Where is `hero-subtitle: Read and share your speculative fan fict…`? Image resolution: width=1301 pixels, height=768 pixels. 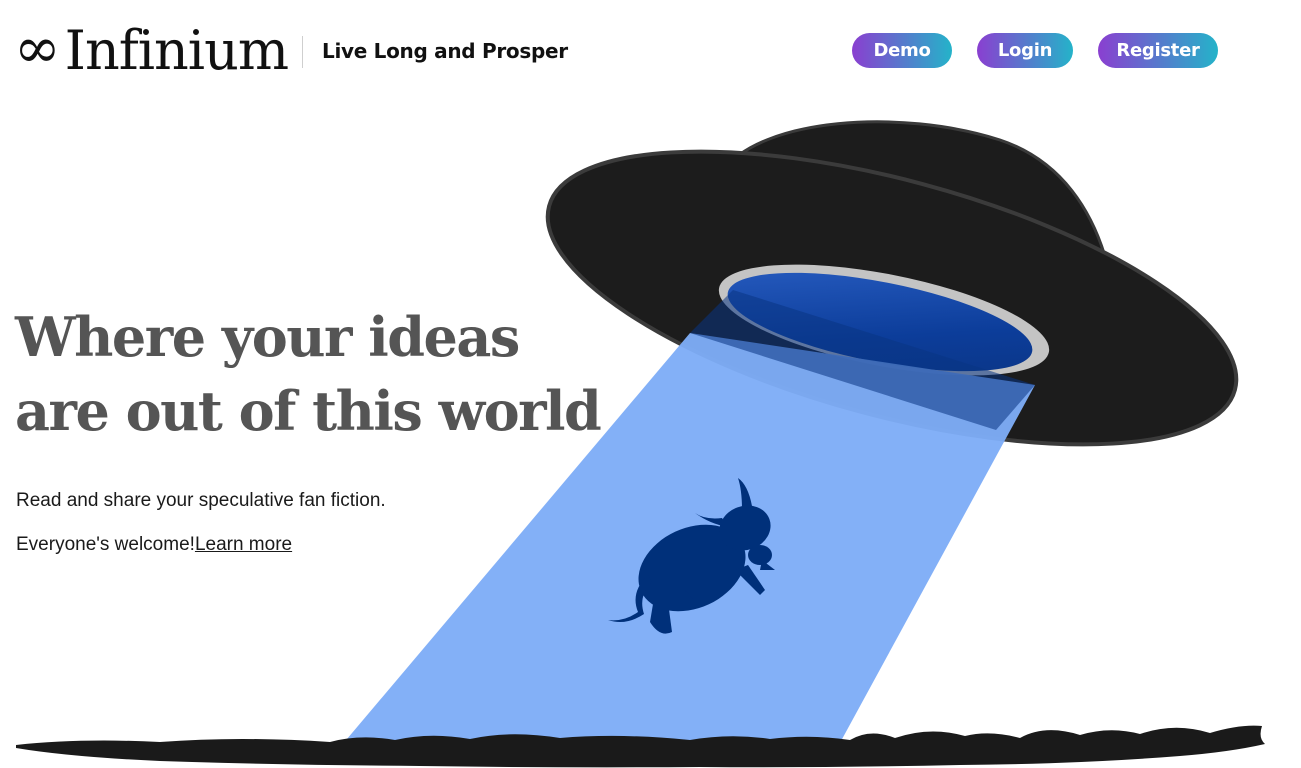 hero-subtitle: Read and share your speculative fan fict… is located at coordinates (201, 500).